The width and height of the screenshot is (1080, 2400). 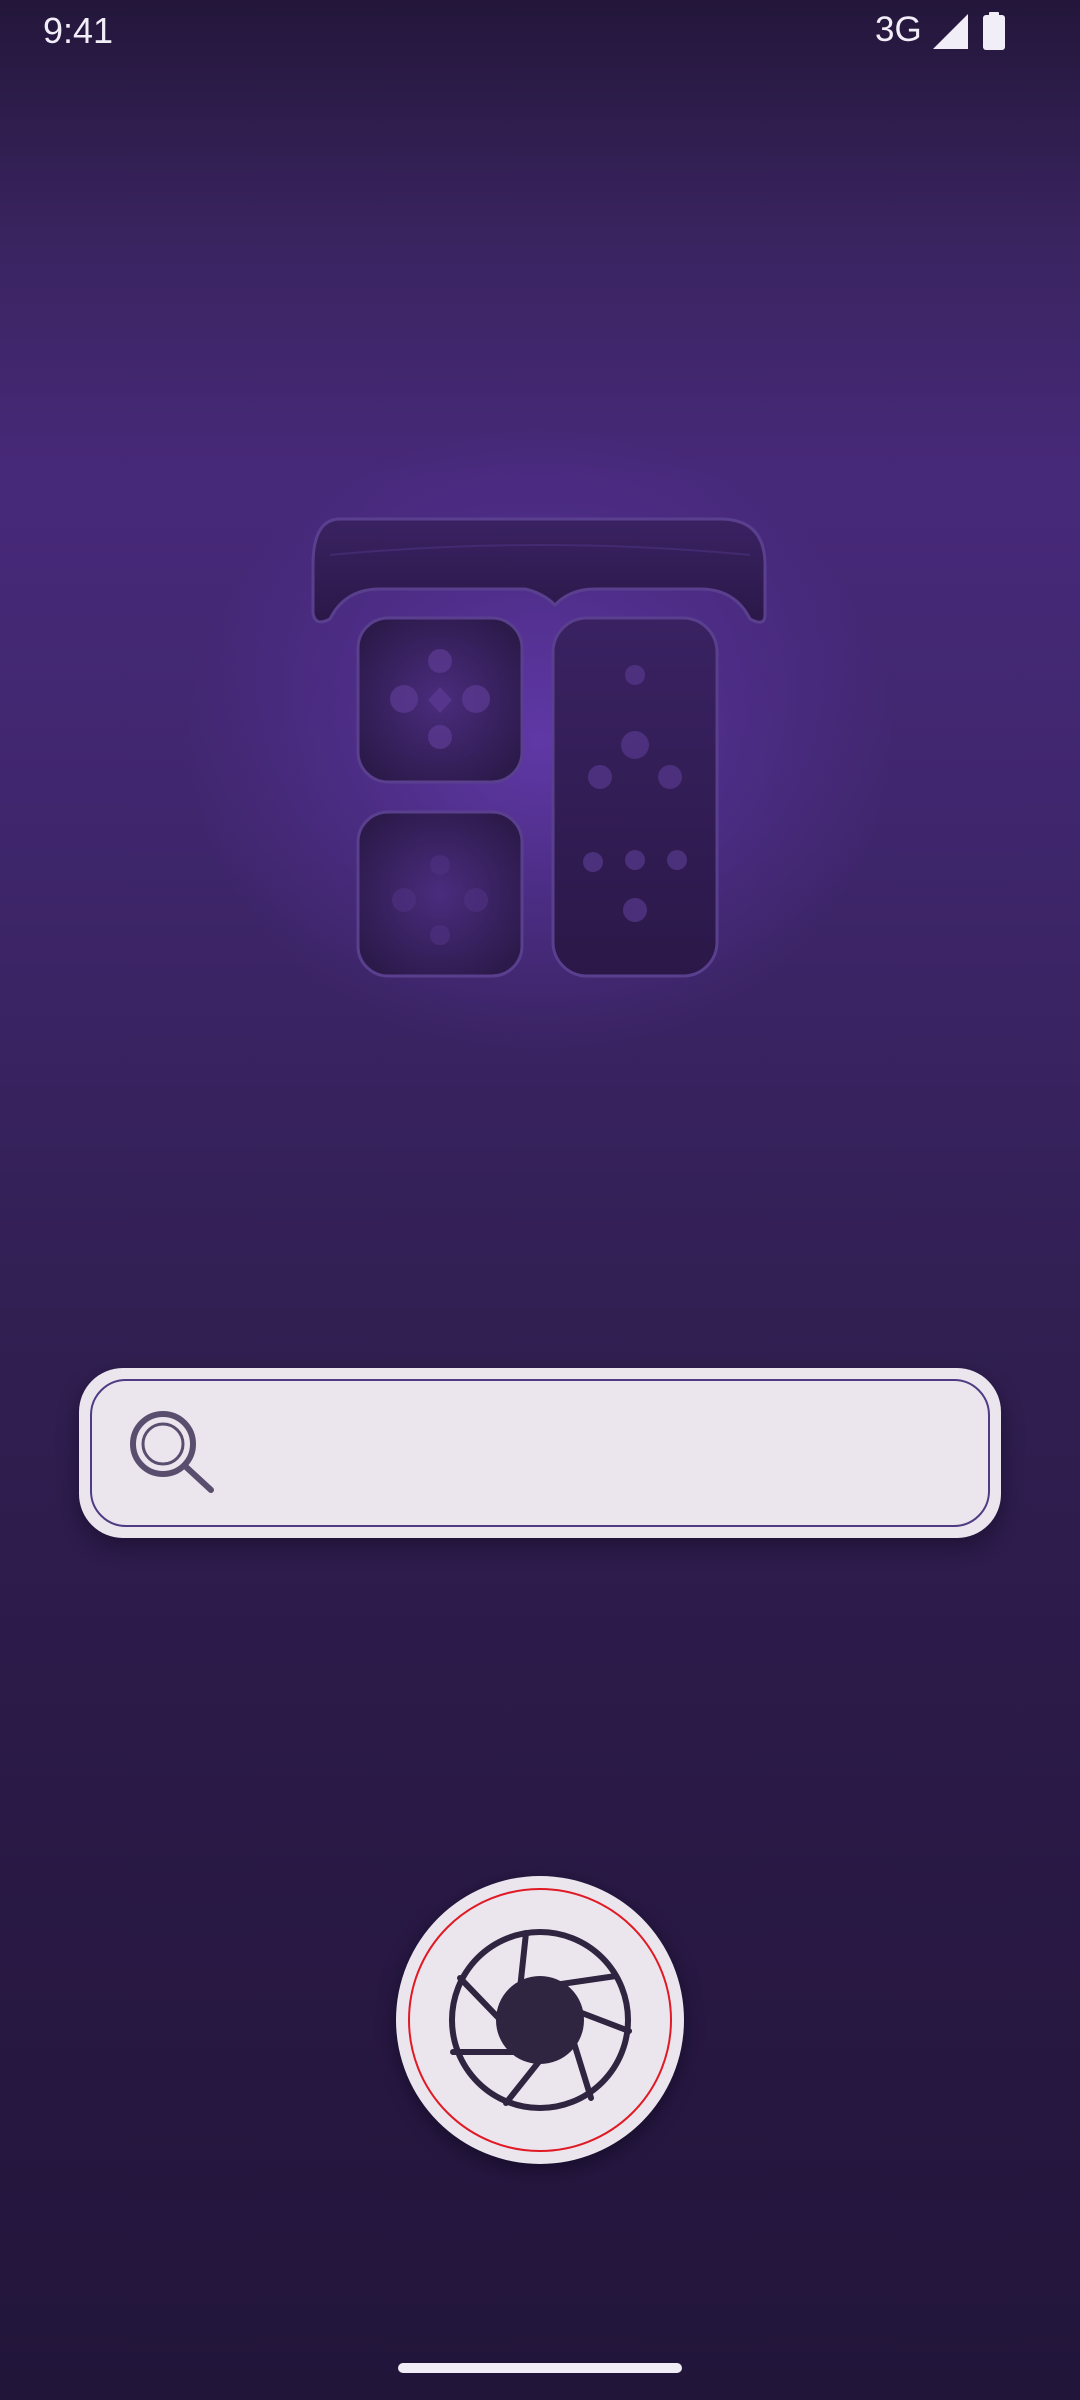 I want to click on search-icon, so click(x=173, y=1454).